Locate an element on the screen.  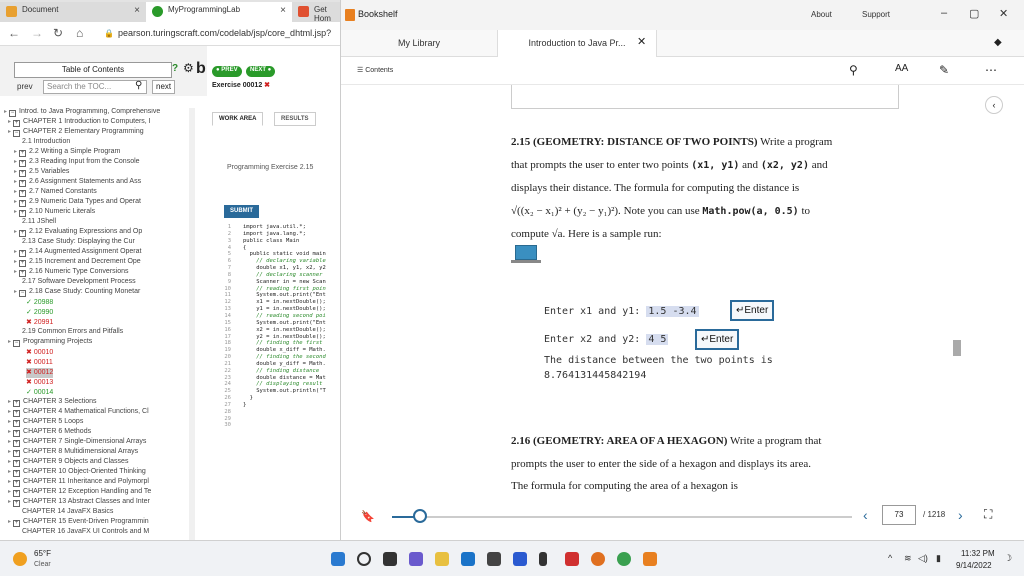
toc-title-button: Table of Contents is located at coordinates (93, 70).